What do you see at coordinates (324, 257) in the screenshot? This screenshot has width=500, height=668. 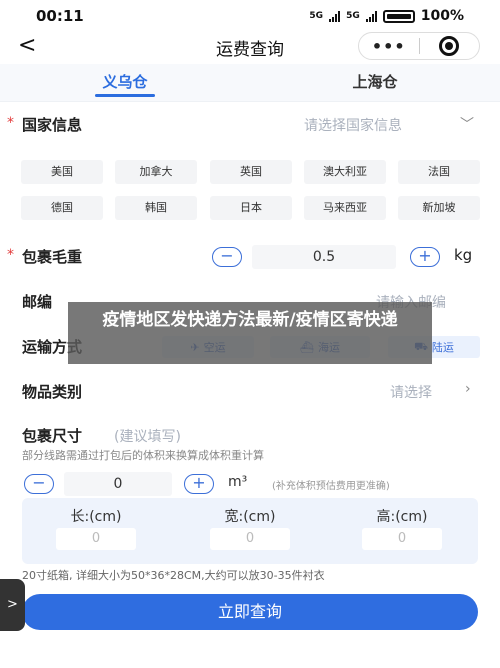 I see `weight-input: 0.5` at bounding box center [324, 257].